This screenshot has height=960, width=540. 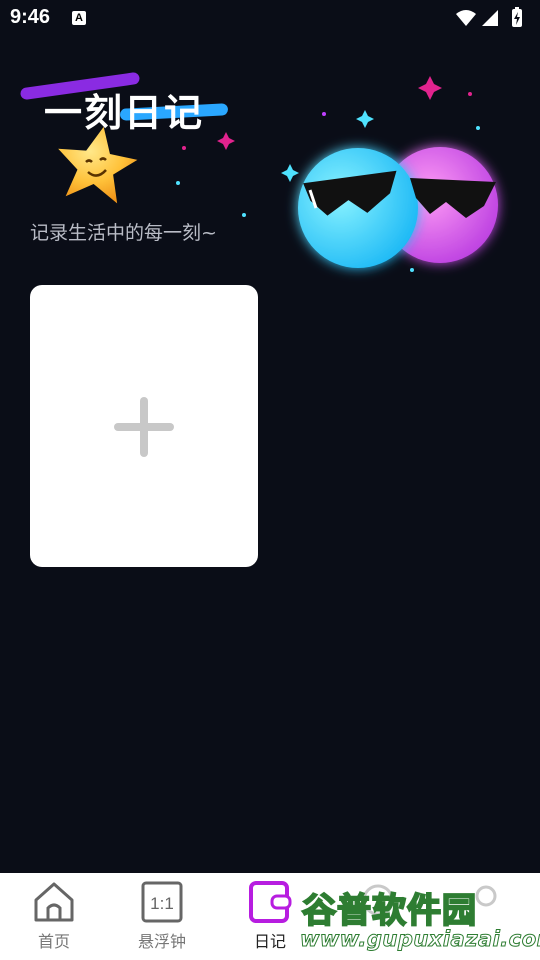 What do you see at coordinates (389, 911) in the screenshot?
I see `watermark-title: 谷普软件园` at bounding box center [389, 911].